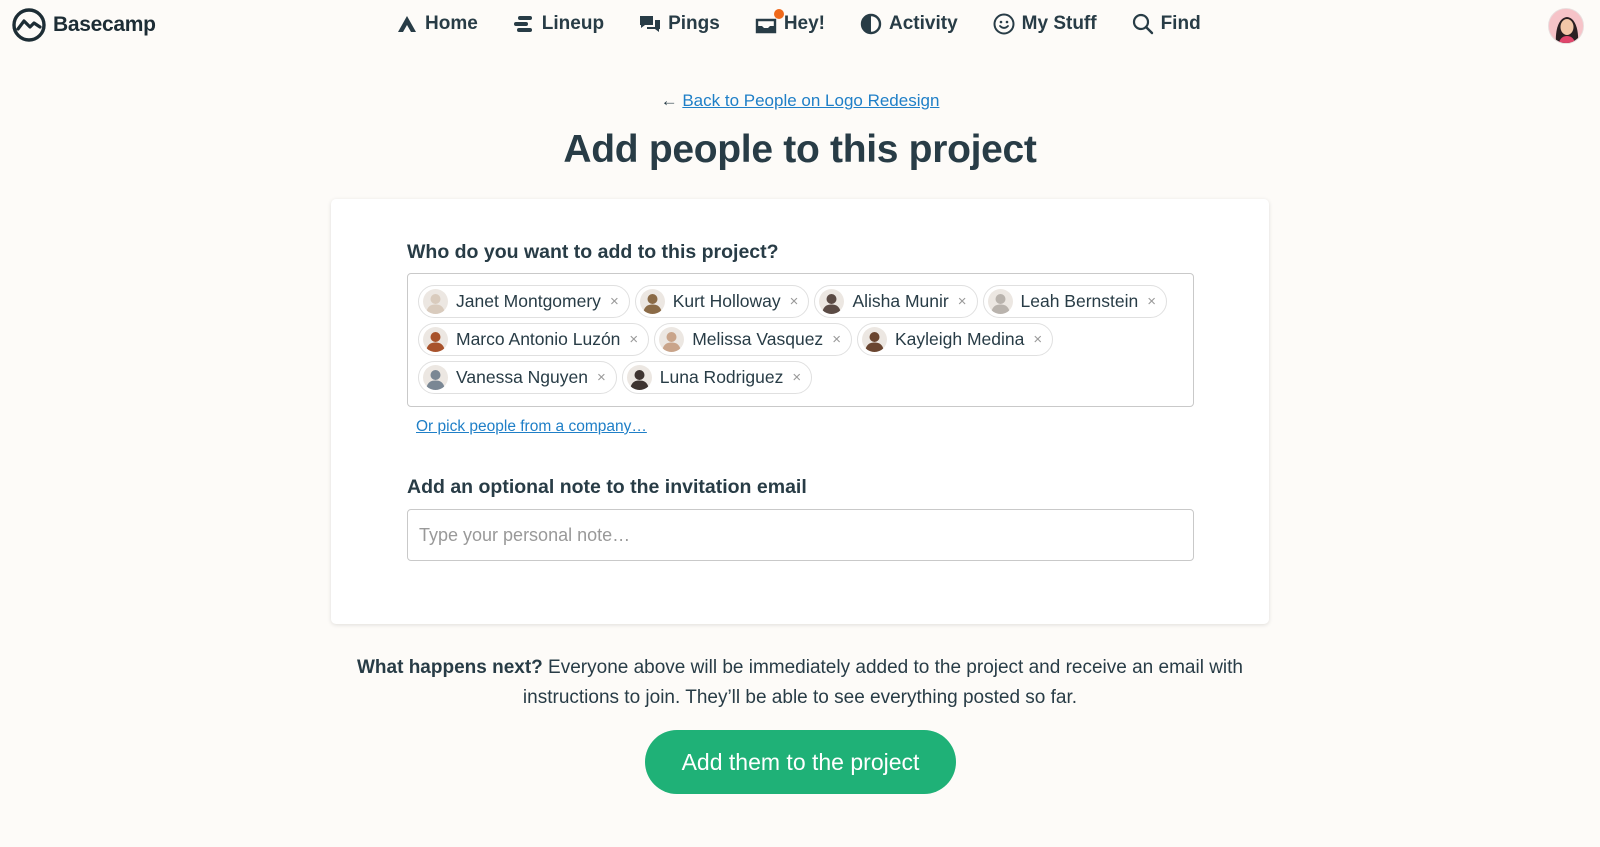  Describe the element at coordinates (522, 24) in the screenshot. I see `lineup-icon` at that location.